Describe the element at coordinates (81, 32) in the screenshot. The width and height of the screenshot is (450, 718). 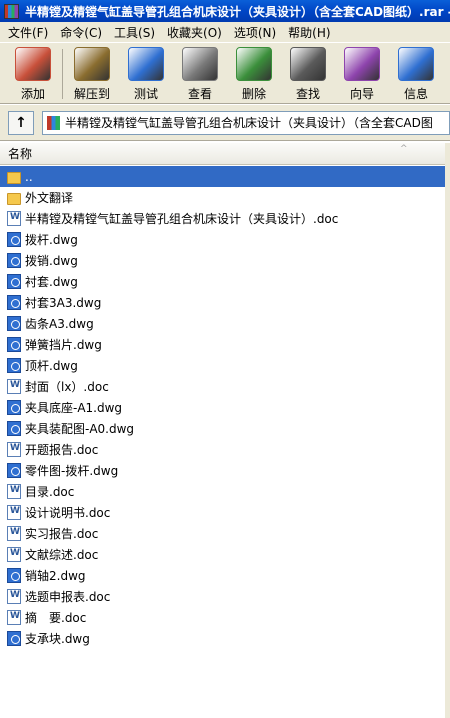
I see `menu-commands: 命令(C)` at that location.